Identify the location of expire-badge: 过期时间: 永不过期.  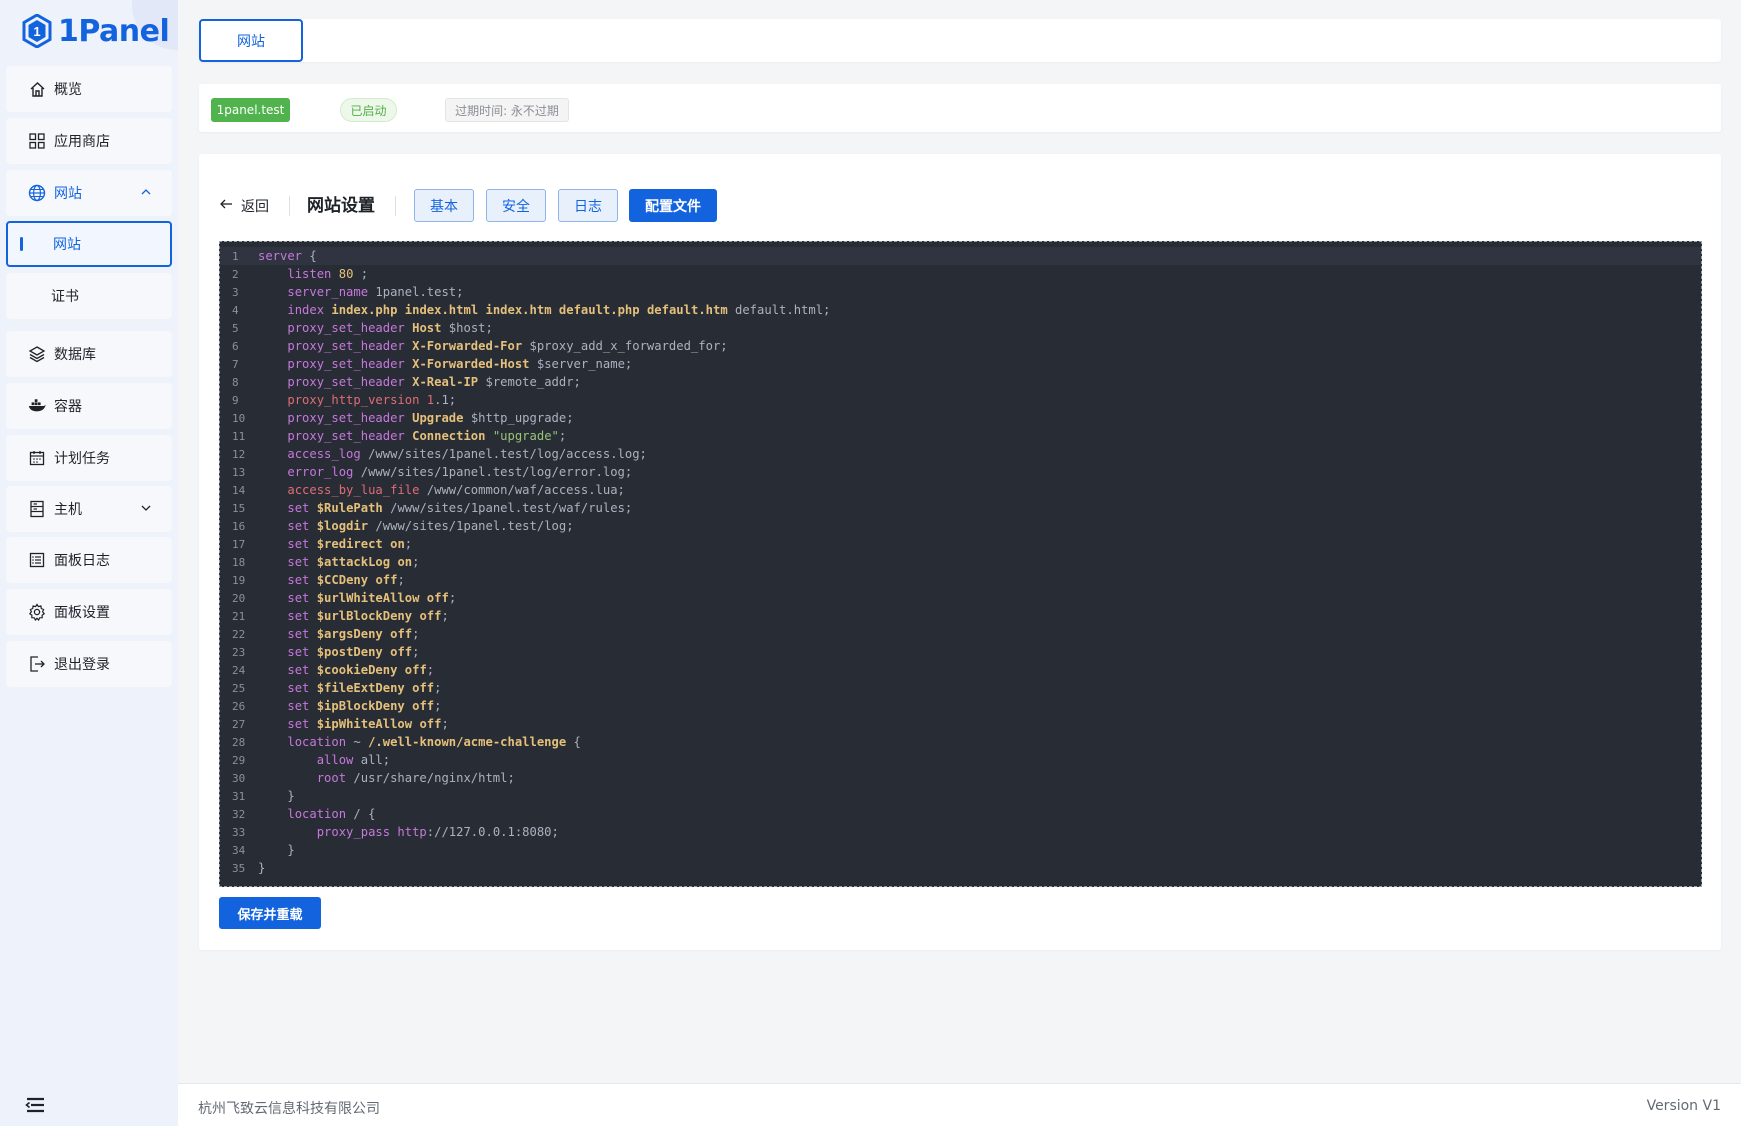
(507, 110).